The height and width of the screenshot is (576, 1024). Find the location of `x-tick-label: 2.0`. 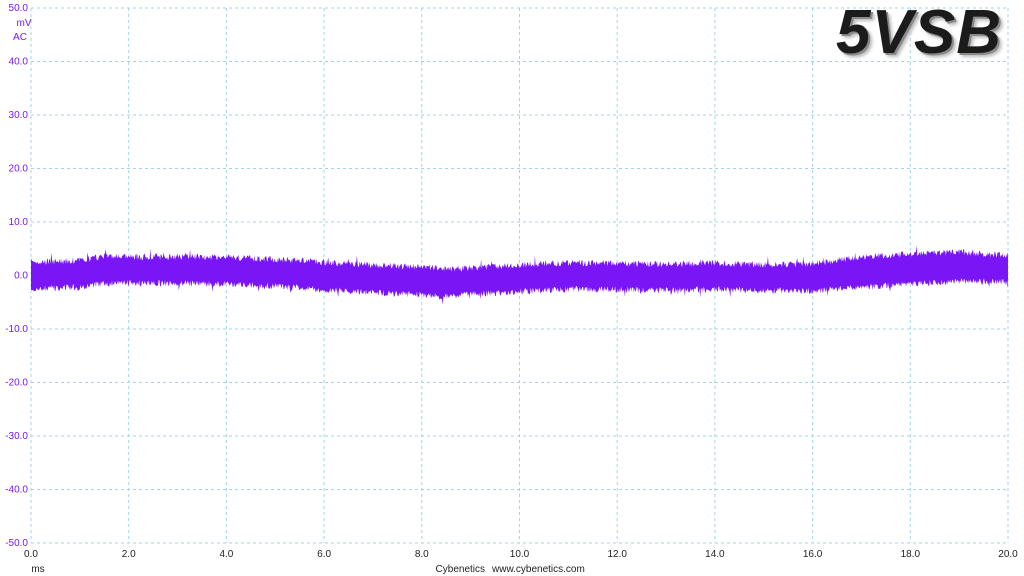

x-tick-label: 2.0 is located at coordinates (129, 554).